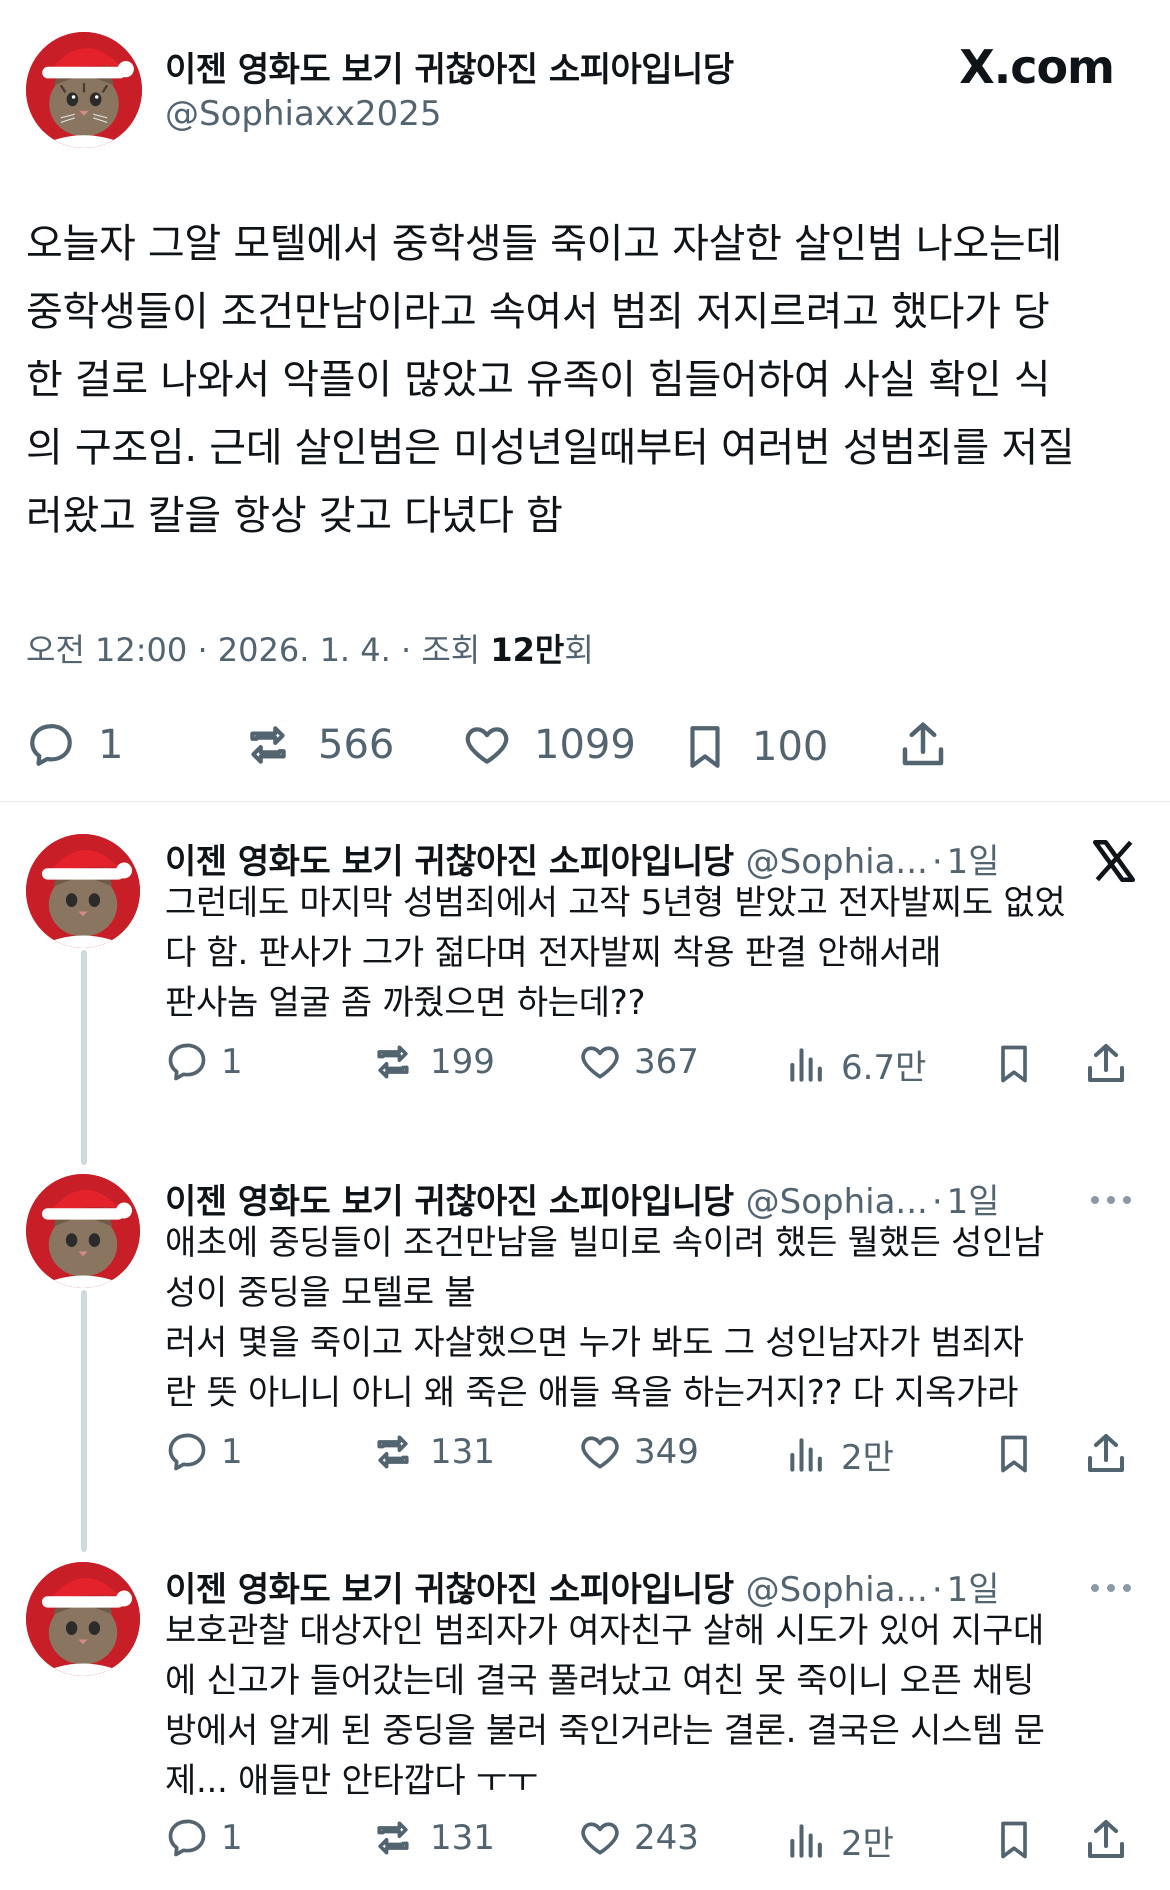 This screenshot has height=1890, width=1170. I want to click on view-count: 12만, so click(527, 650).